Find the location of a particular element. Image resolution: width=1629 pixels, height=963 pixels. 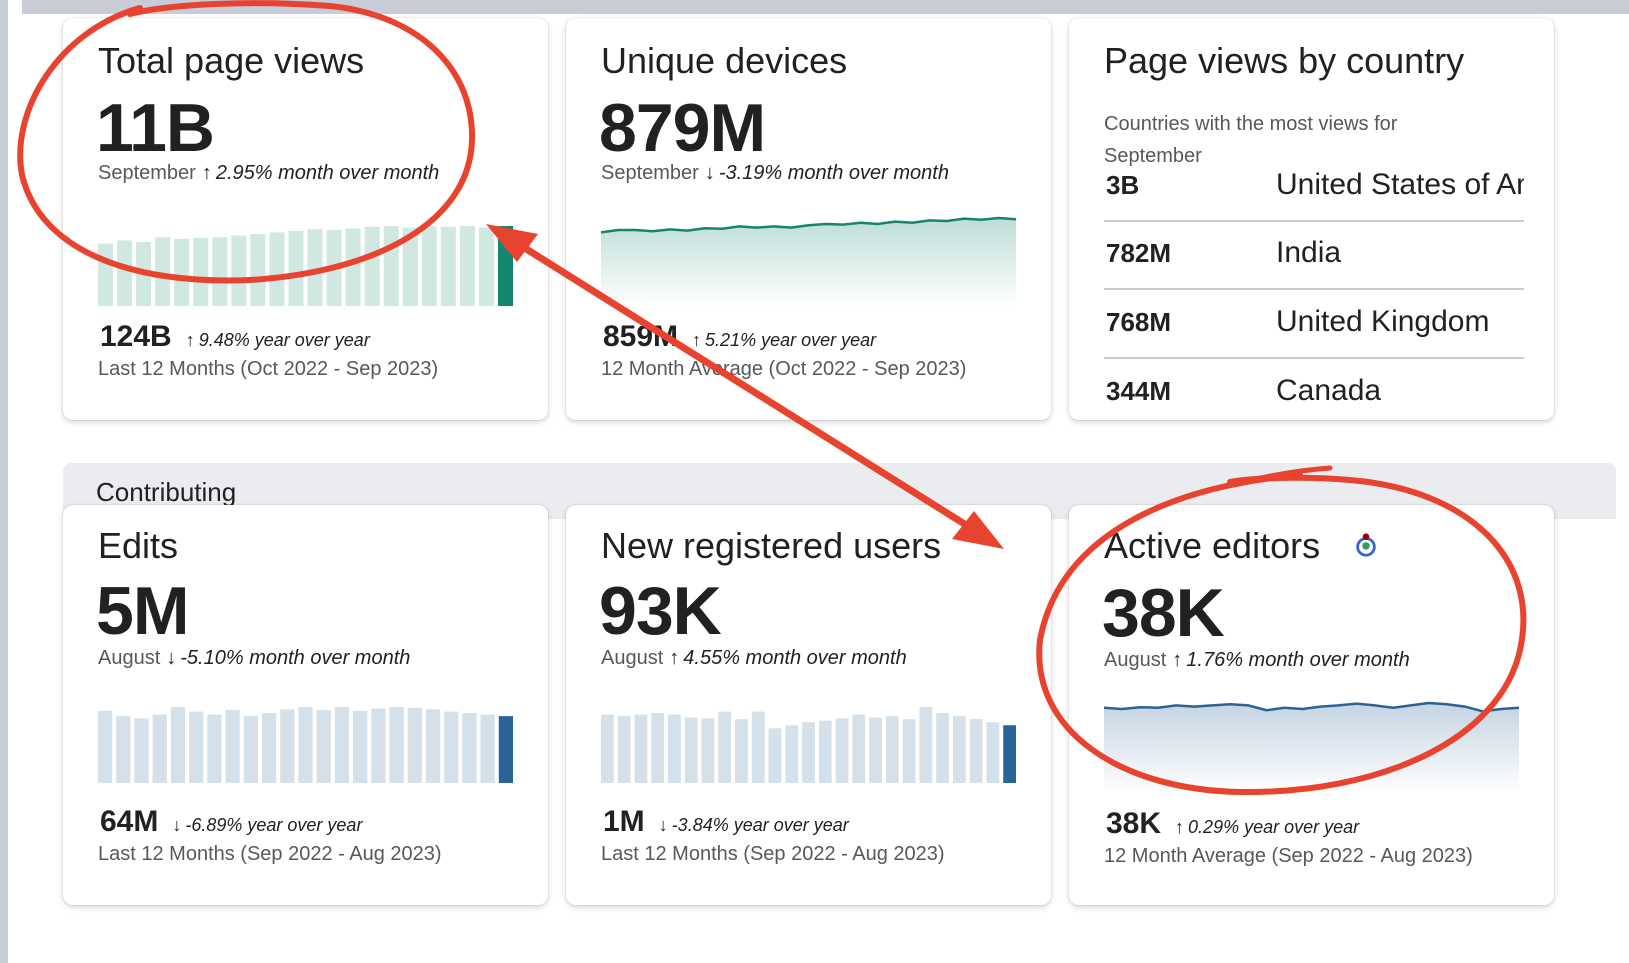

change-text: -5.10% month over month is located at coordinates (295, 658).